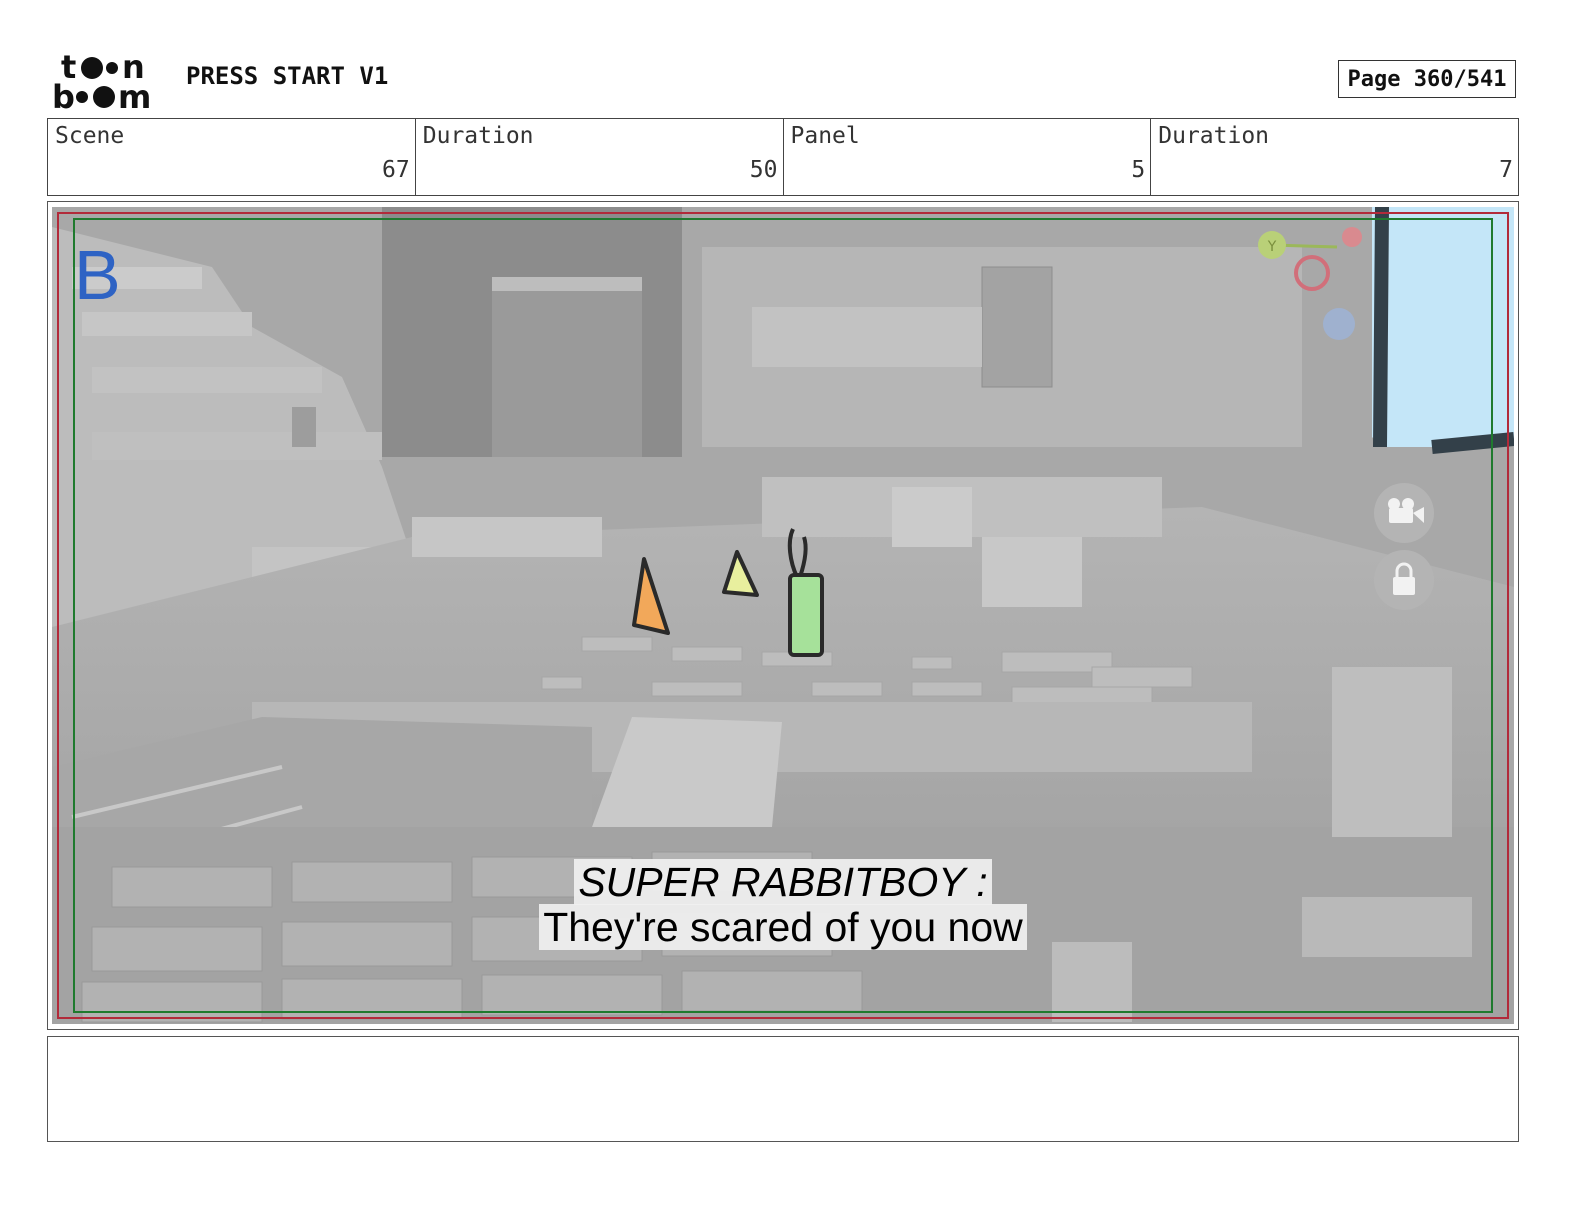 The width and height of the screenshot is (1584, 1224). I want to click on lock-icon, so click(1404, 580).